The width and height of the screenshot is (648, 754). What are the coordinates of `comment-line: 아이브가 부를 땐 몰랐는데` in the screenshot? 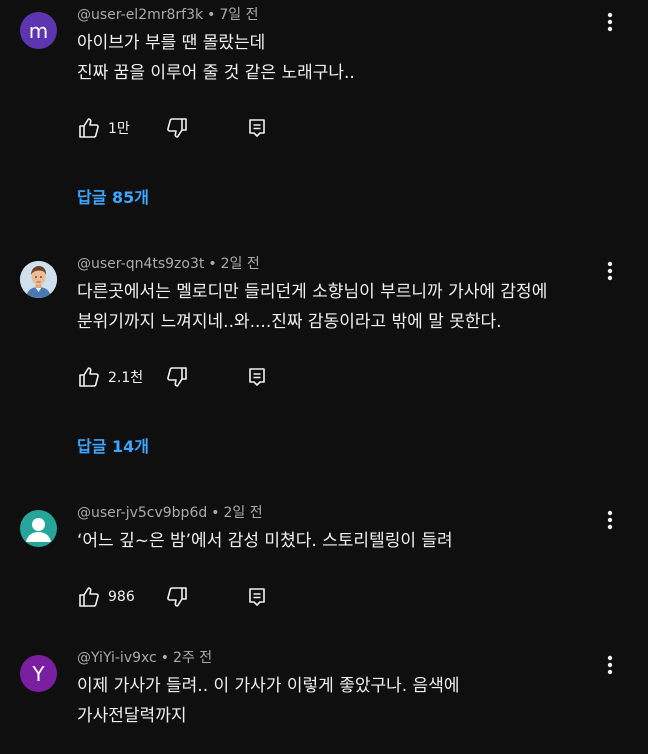 It's located at (171, 43).